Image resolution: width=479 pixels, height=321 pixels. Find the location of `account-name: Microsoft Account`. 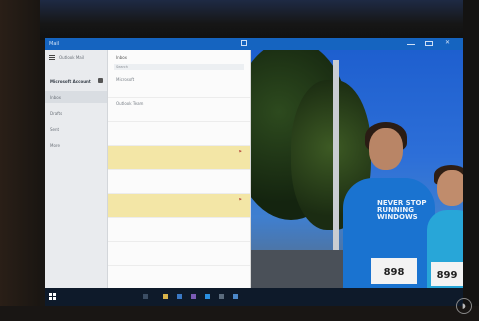

account-name: Microsoft Account is located at coordinates (70, 81).